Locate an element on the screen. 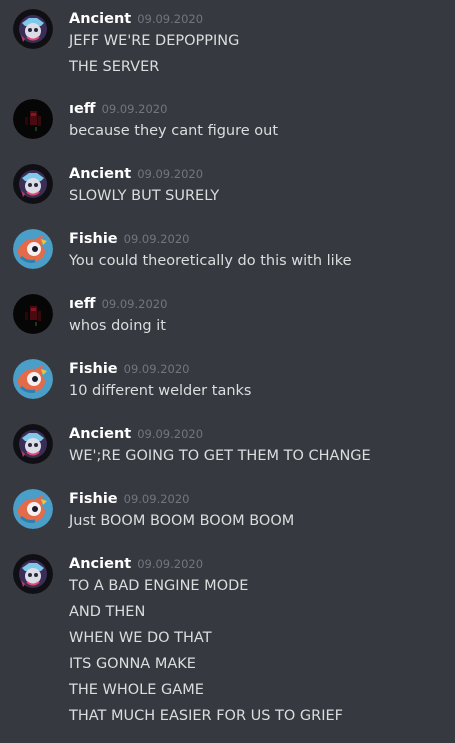 This screenshot has width=455, height=743. message-line: whos doing it is located at coordinates (117, 326).